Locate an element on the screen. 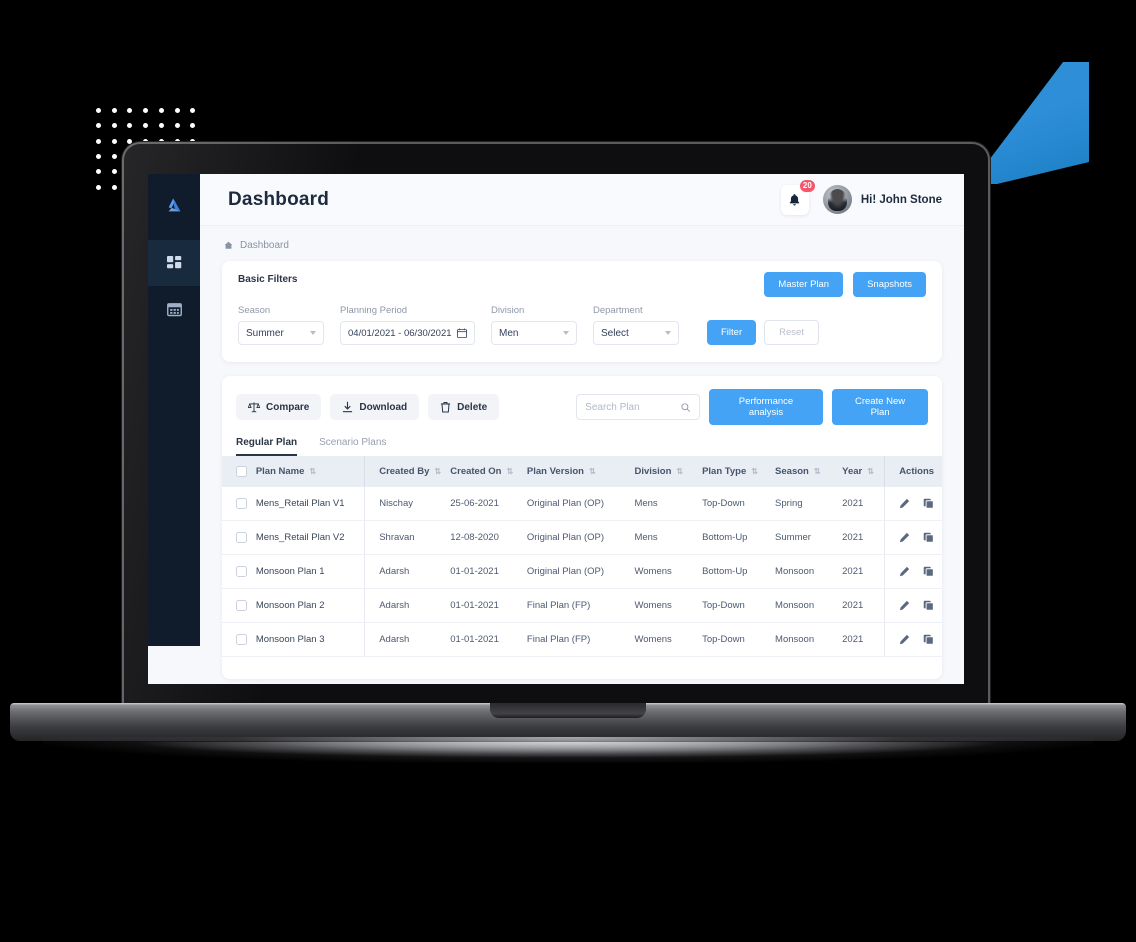 This screenshot has height=942, width=1136. row-select-cell is located at coordinates (237, 639).